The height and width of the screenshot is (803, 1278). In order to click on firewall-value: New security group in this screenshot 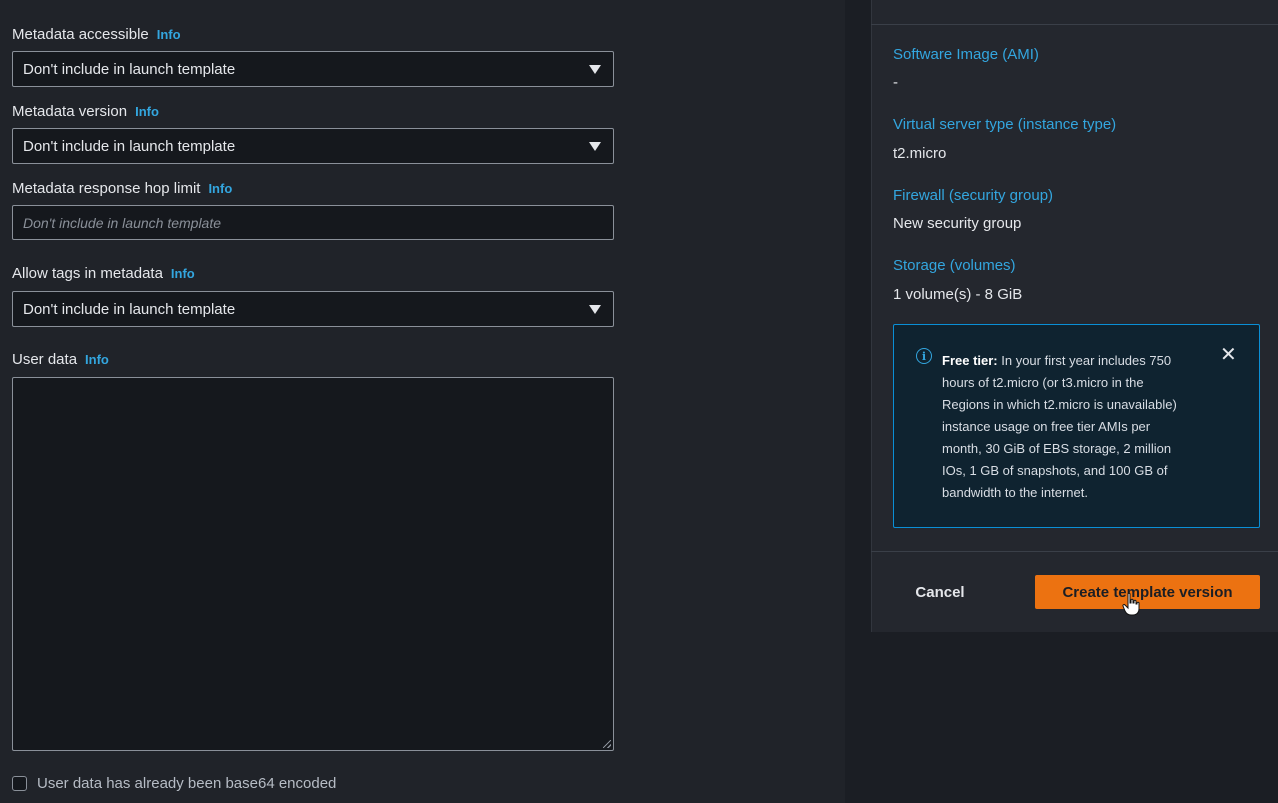, I will do `click(957, 223)`.